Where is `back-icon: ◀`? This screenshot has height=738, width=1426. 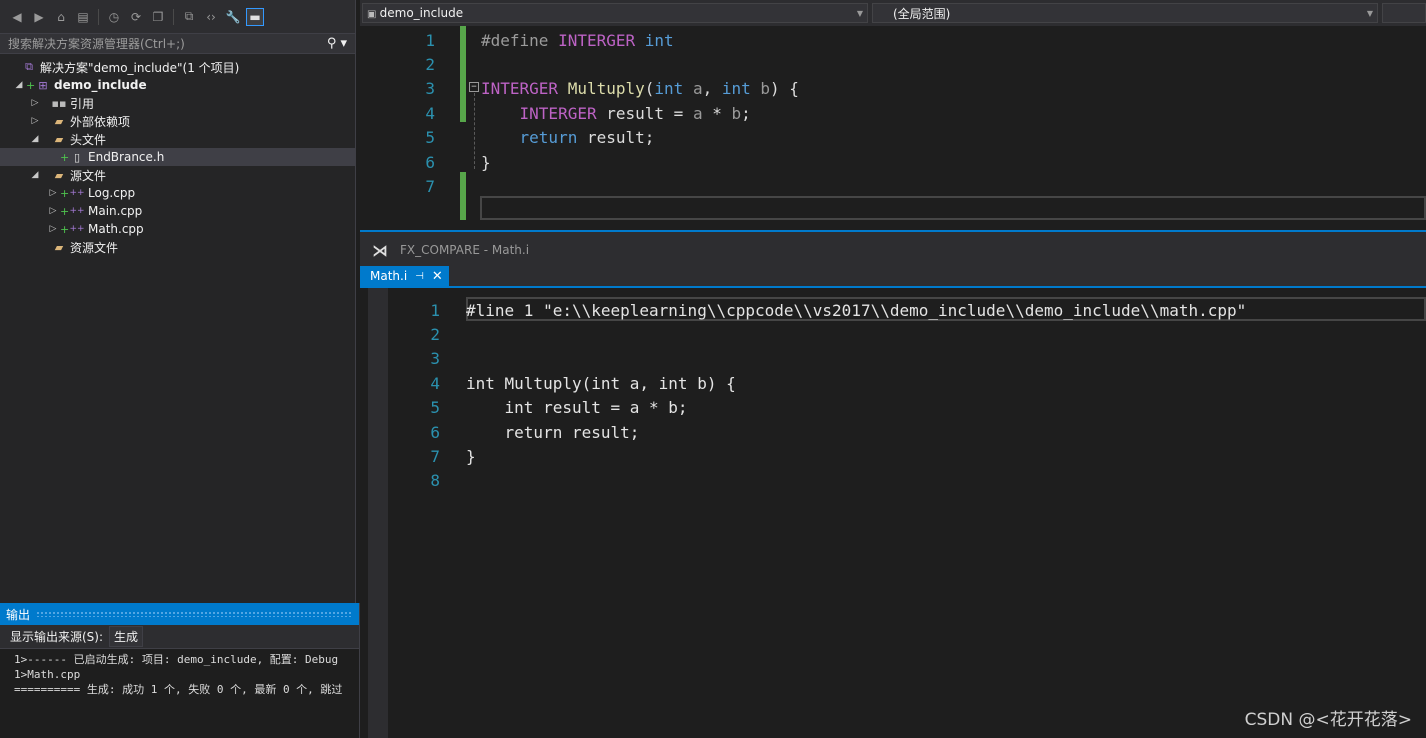 back-icon: ◀ is located at coordinates (17, 17).